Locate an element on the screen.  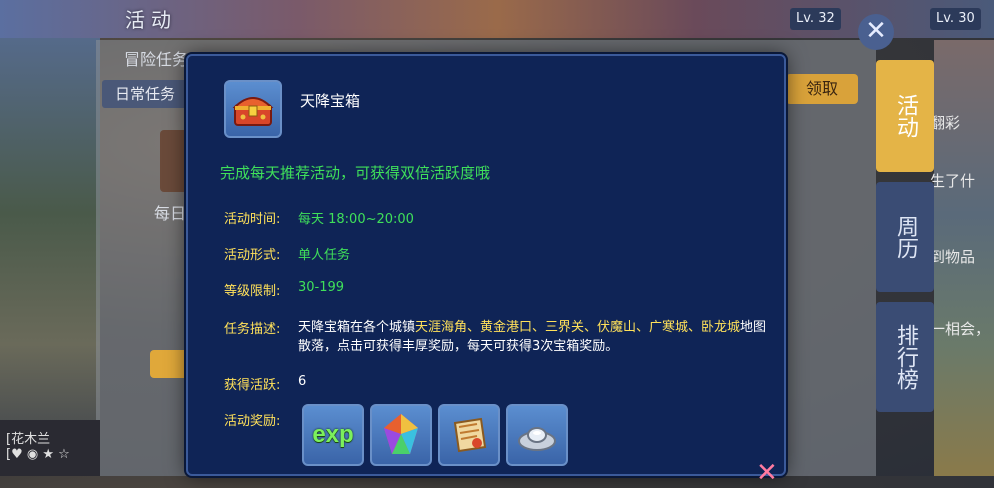
close-button: ✕ is located at coordinates (876, 32).